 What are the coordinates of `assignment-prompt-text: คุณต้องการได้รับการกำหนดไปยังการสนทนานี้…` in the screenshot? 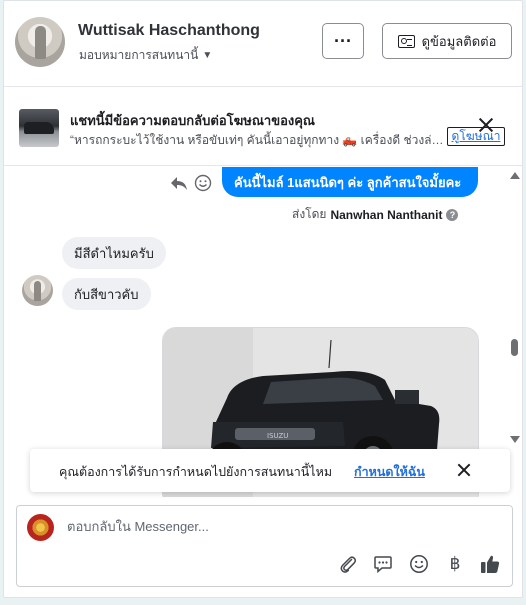 It's located at (196, 472).